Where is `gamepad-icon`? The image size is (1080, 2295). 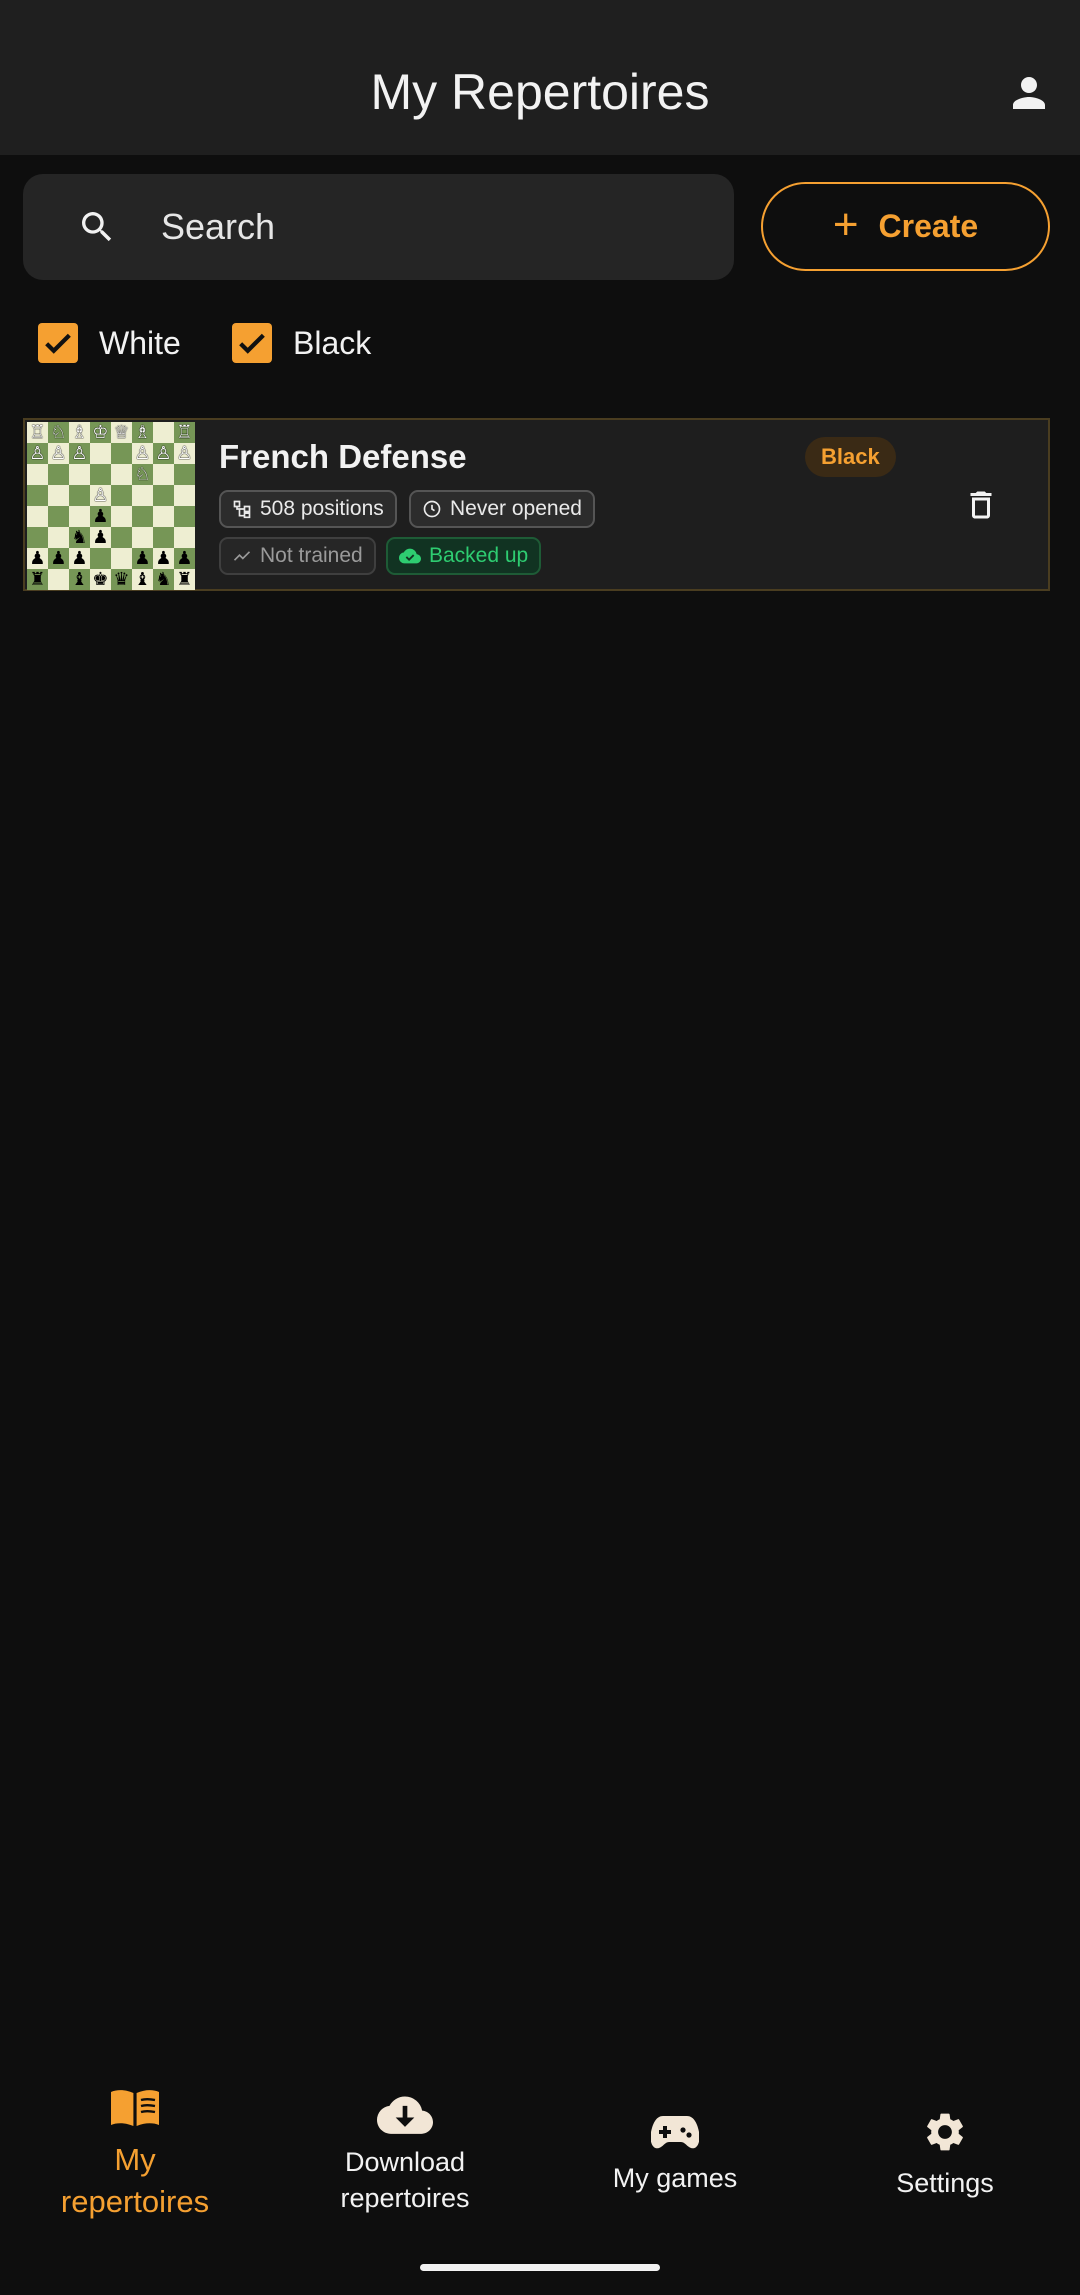
gamepad-icon is located at coordinates (675, 2132).